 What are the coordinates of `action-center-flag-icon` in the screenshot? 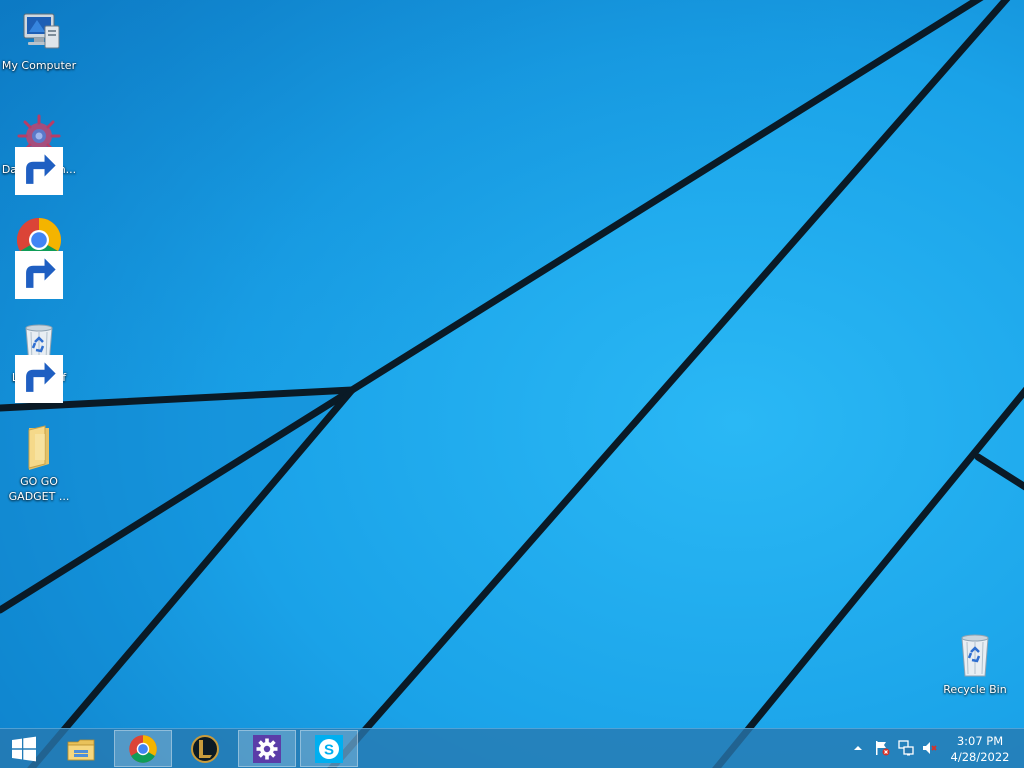 It's located at (883, 748).